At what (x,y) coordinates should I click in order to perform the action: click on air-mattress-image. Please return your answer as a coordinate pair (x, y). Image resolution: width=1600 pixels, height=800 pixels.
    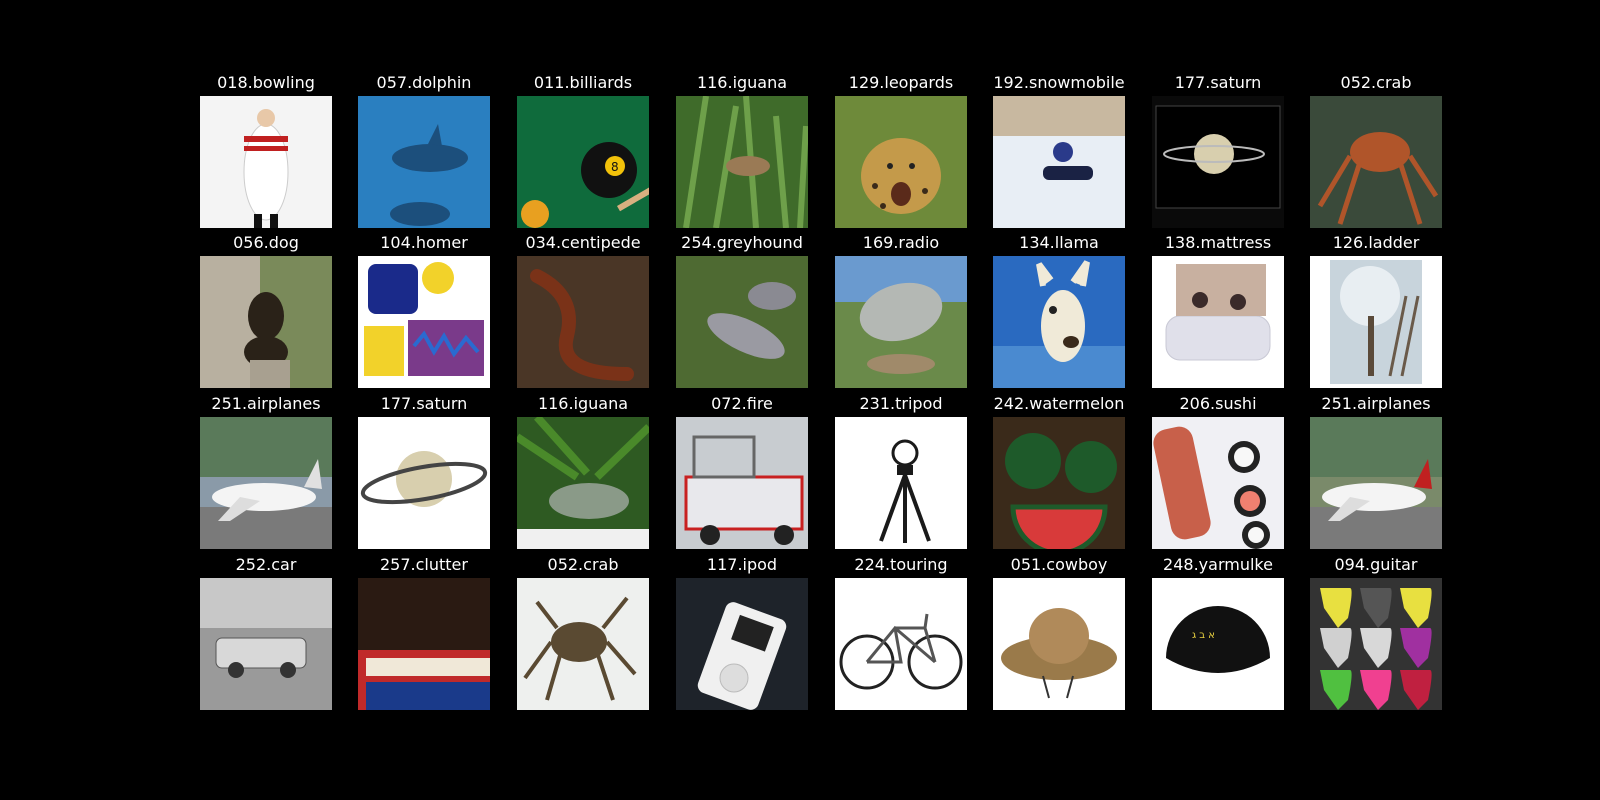
    Looking at the image, I should click on (1218, 322).